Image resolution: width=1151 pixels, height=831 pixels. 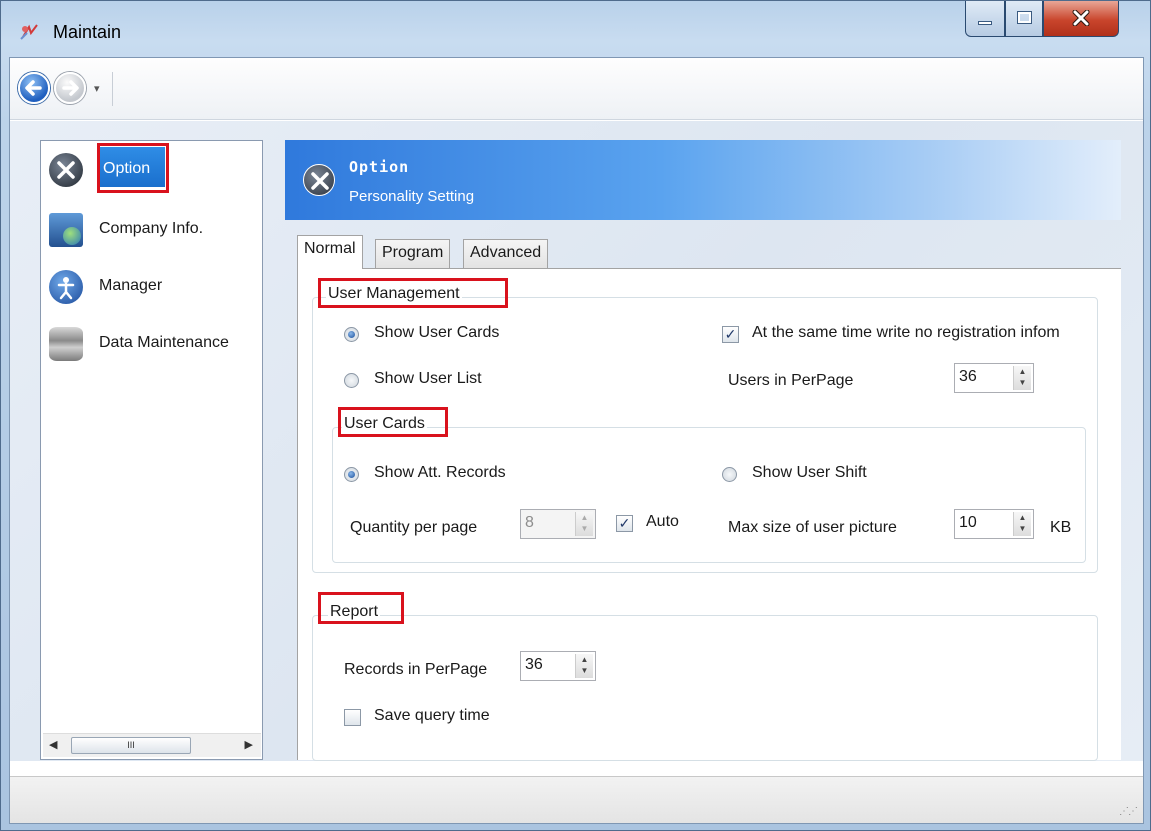 I want to click on sidebar-item-data-maintenance: Data Maintenance, so click(x=151, y=343).